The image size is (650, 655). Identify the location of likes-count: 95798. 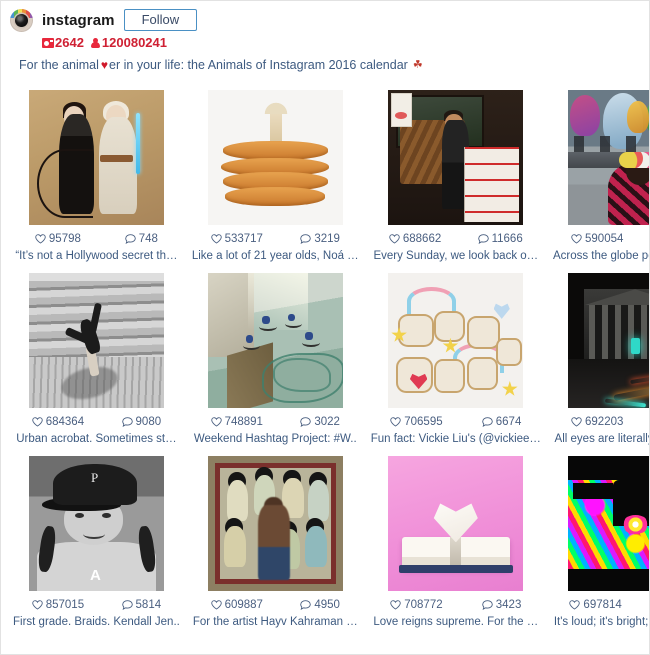
(64, 239).